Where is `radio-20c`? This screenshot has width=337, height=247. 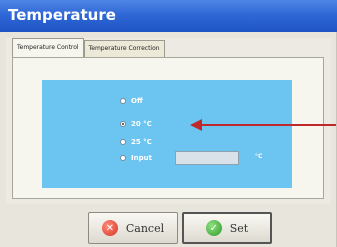
radio-20c is located at coordinates (123, 124).